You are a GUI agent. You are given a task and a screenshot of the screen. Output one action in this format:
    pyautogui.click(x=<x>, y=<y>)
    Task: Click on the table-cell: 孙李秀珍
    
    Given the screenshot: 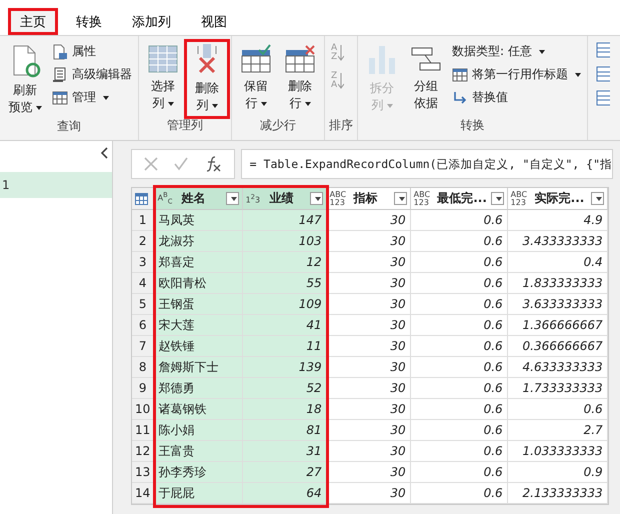 What is the action you would take?
    pyautogui.click(x=198, y=472)
    